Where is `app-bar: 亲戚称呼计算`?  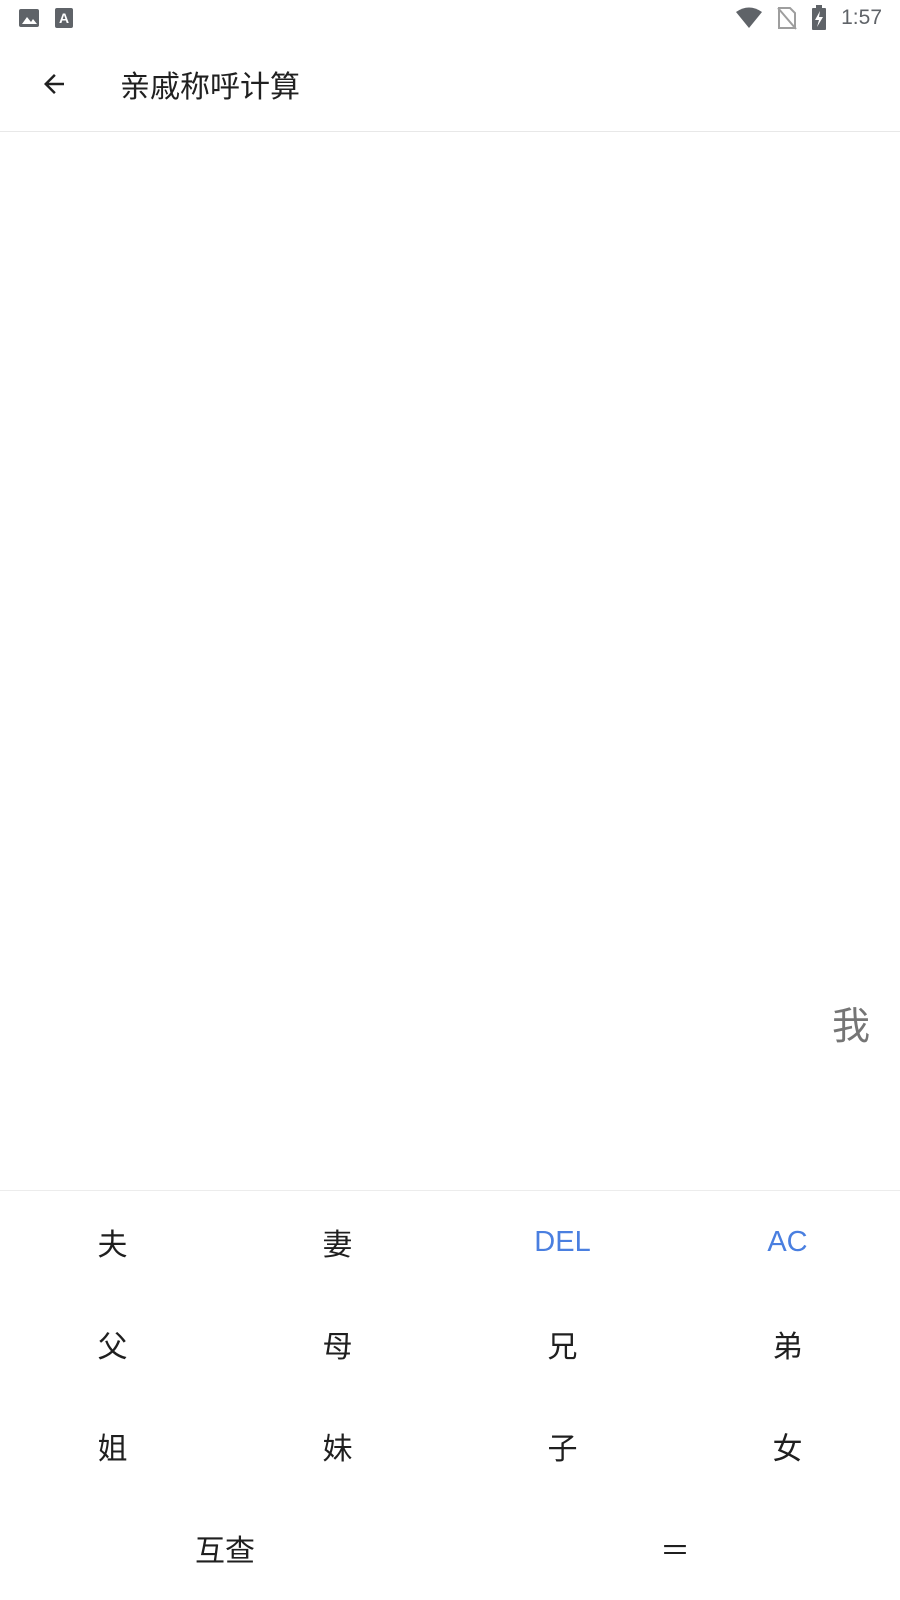
app-bar: 亲戚称呼计算 is located at coordinates (450, 84).